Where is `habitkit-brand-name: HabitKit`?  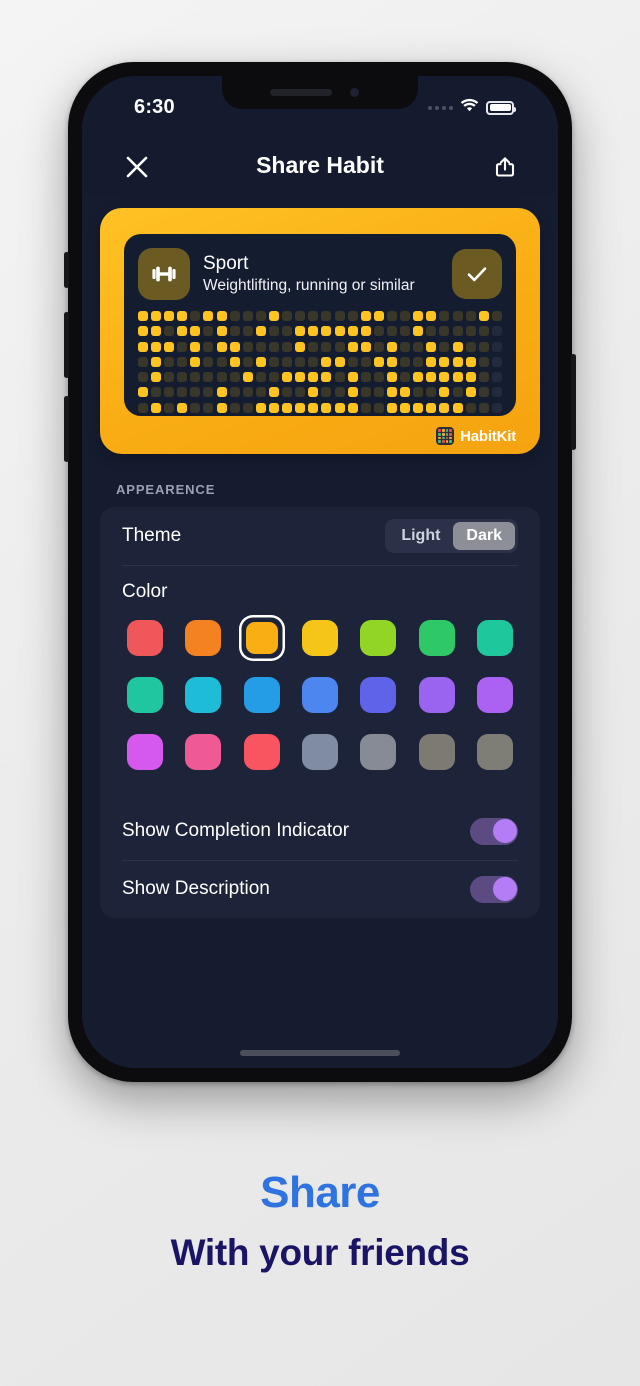 habitkit-brand-name: HabitKit is located at coordinates (488, 436).